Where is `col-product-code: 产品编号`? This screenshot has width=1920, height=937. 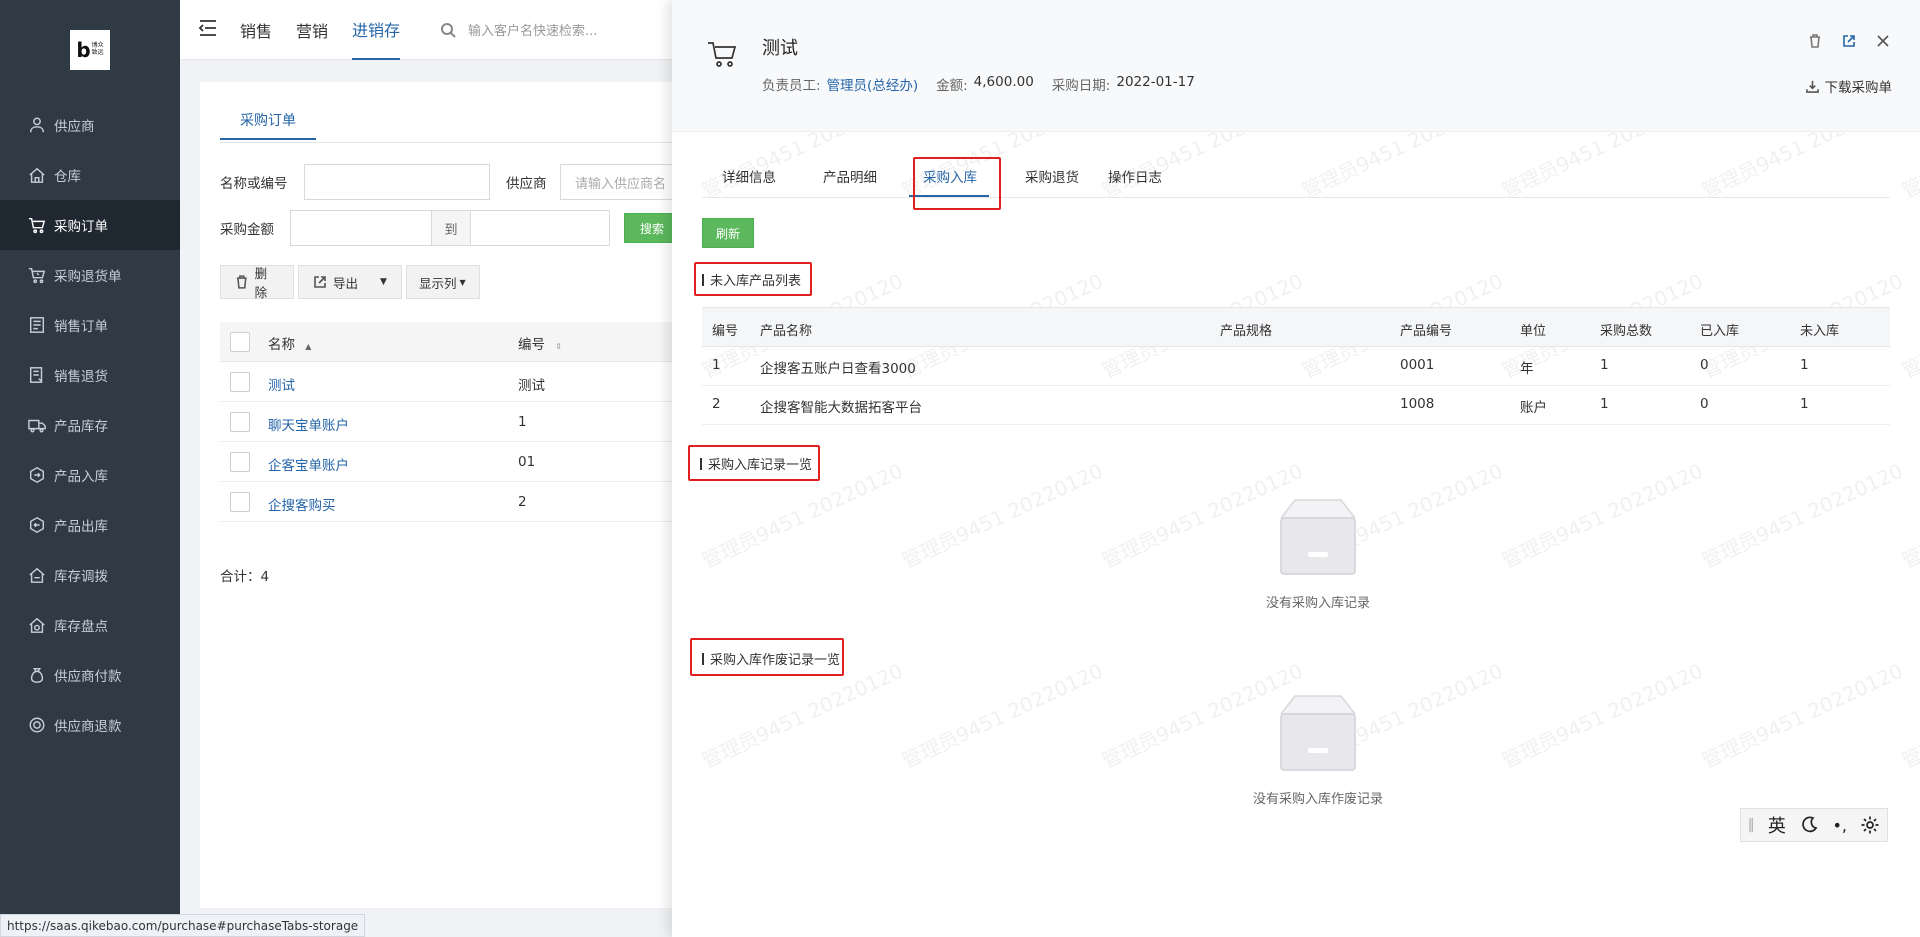
col-product-code: 产品编号 is located at coordinates (1426, 331).